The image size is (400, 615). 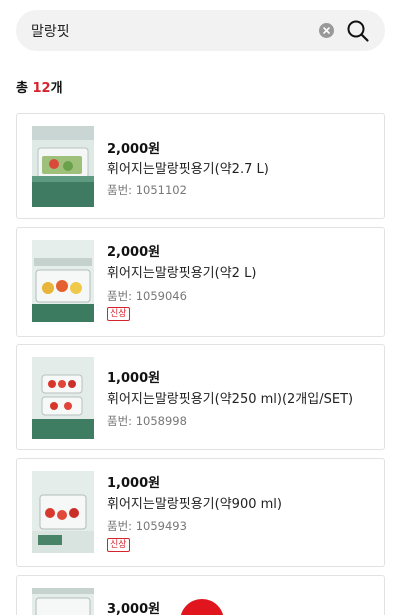 I want to click on product-price: 3,000원, so click(x=134, y=608).